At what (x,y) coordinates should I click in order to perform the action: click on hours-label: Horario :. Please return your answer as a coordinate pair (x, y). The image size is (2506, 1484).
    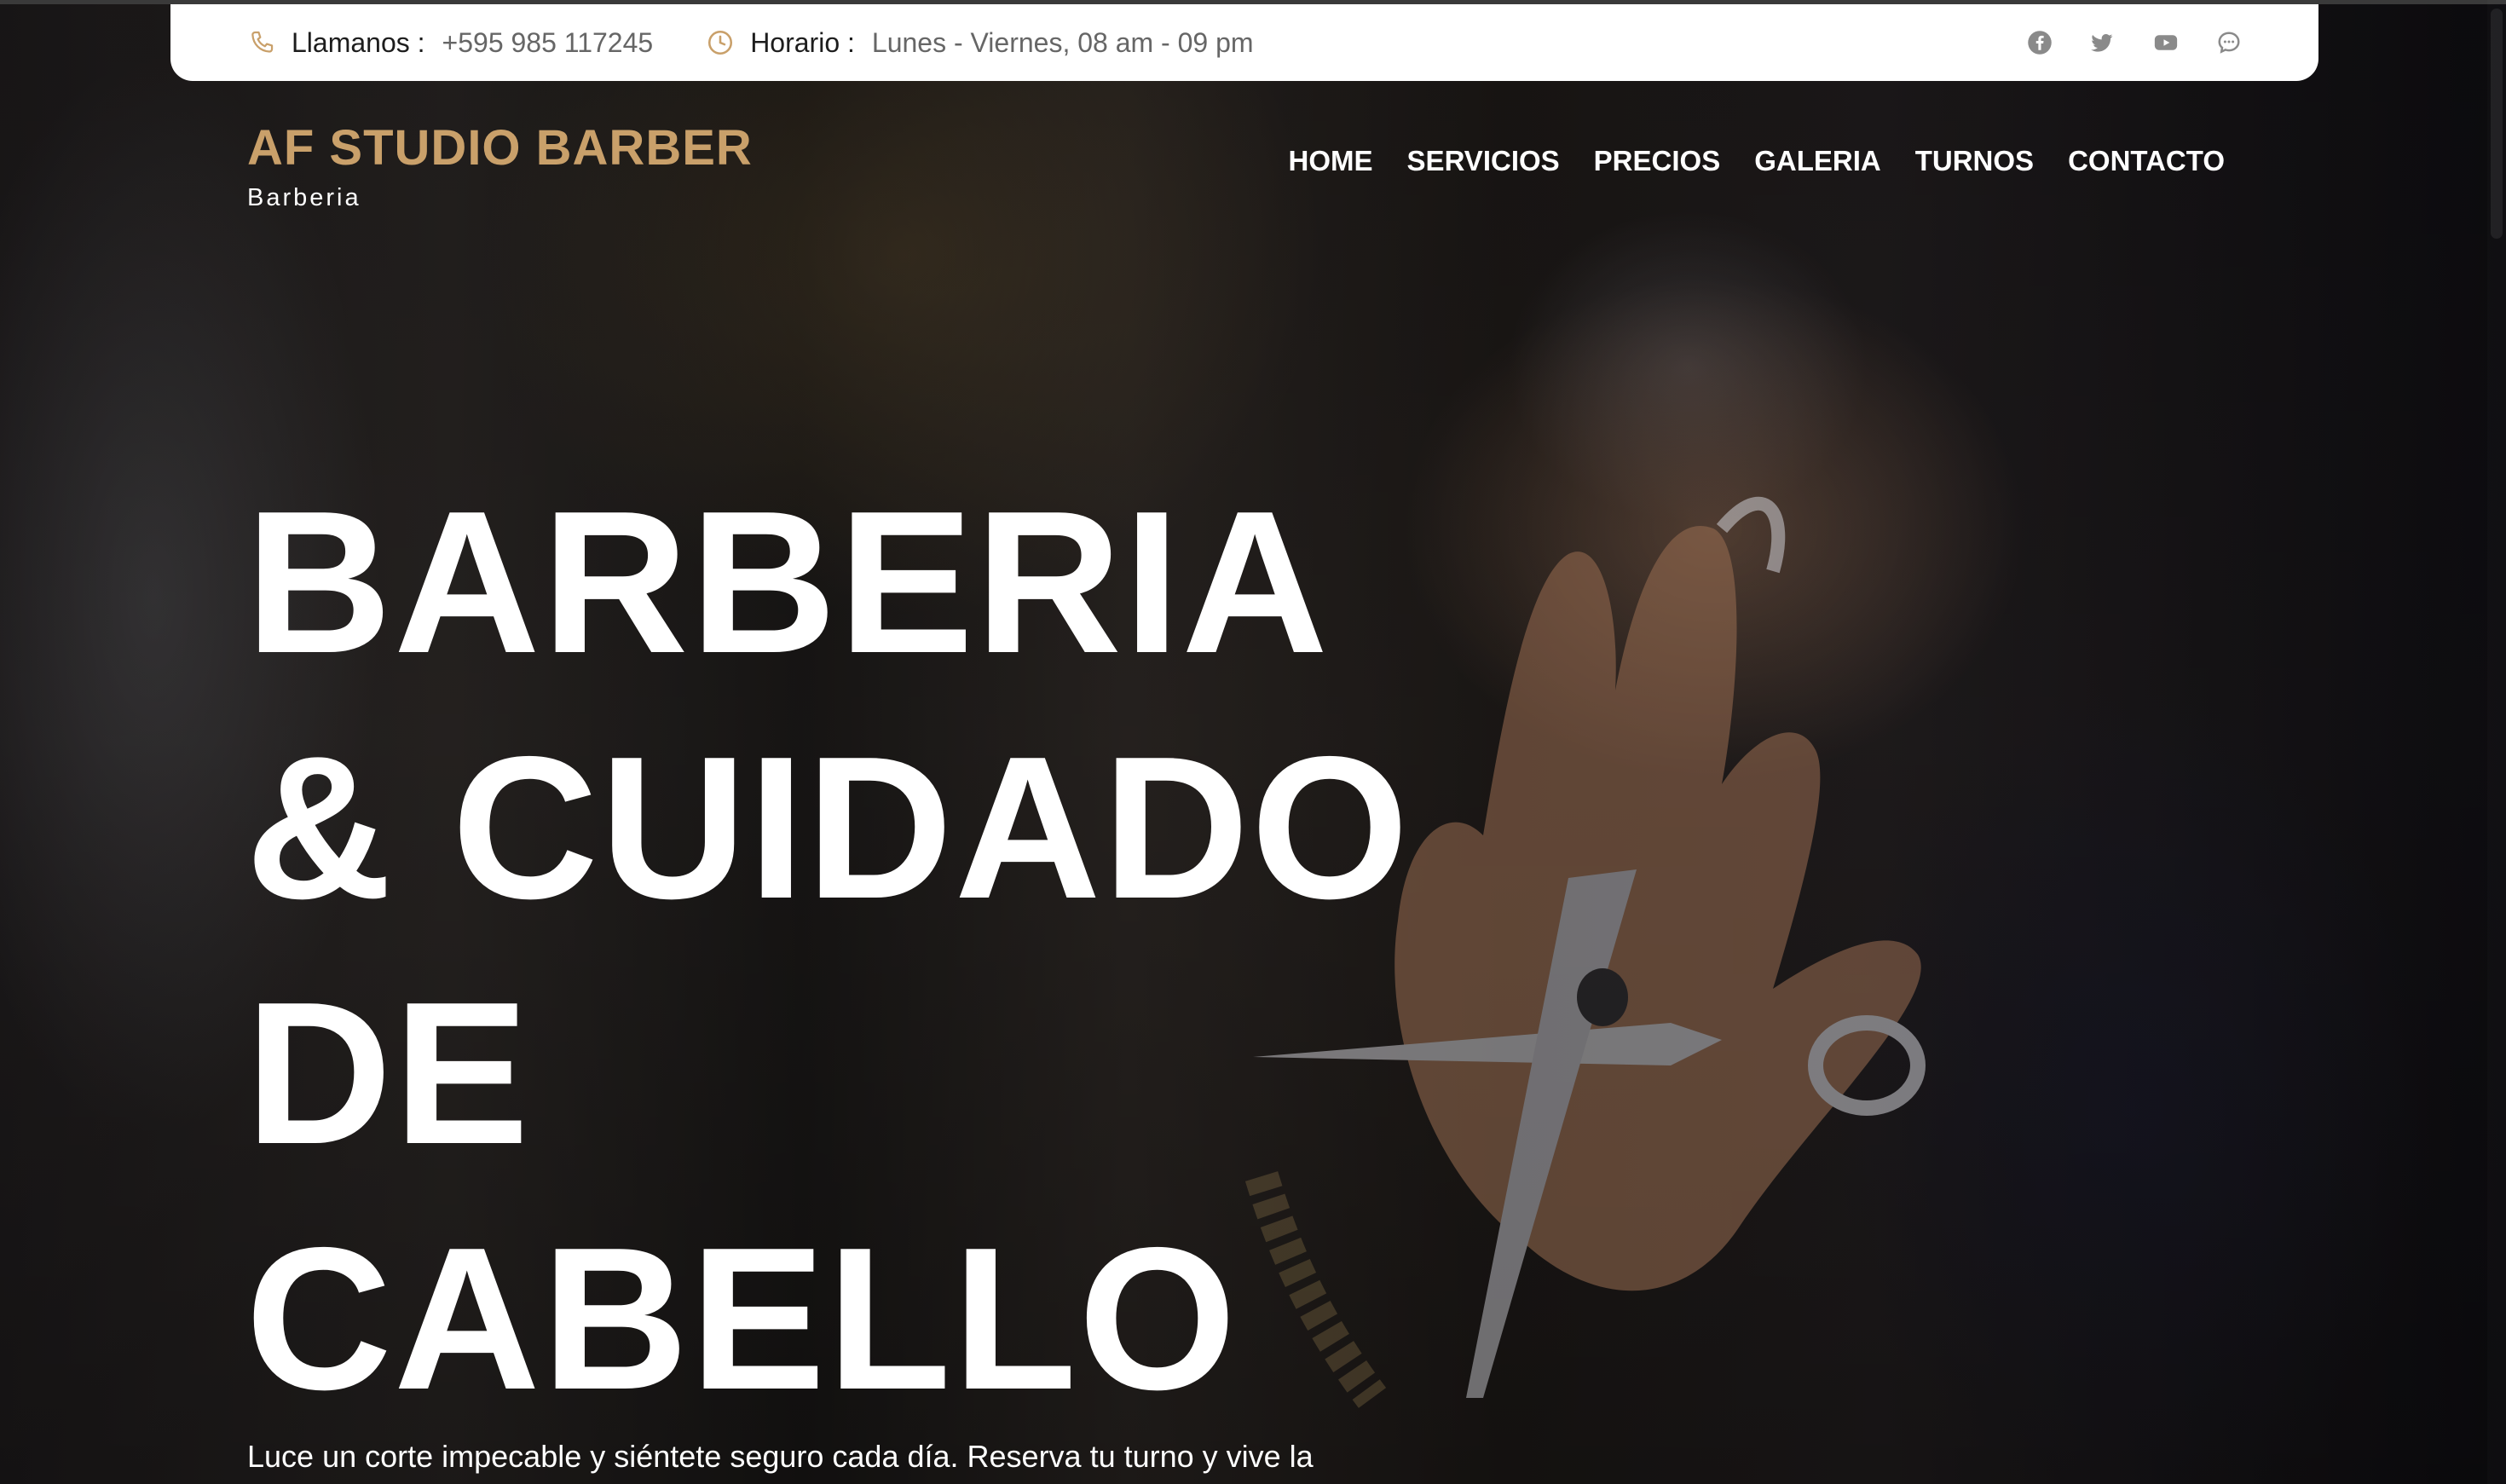
    Looking at the image, I should click on (802, 42).